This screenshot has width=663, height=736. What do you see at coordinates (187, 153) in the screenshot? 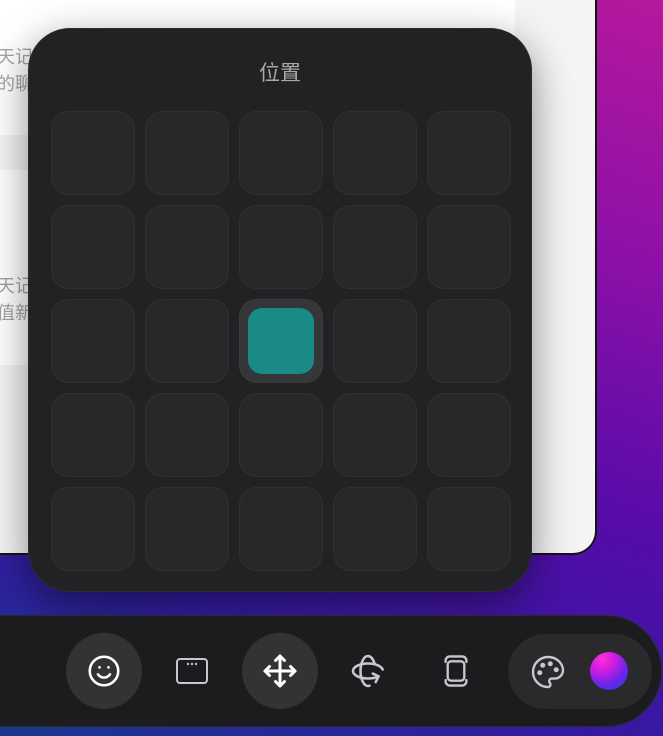
I see `position-cell-r1-c2` at bounding box center [187, 153].